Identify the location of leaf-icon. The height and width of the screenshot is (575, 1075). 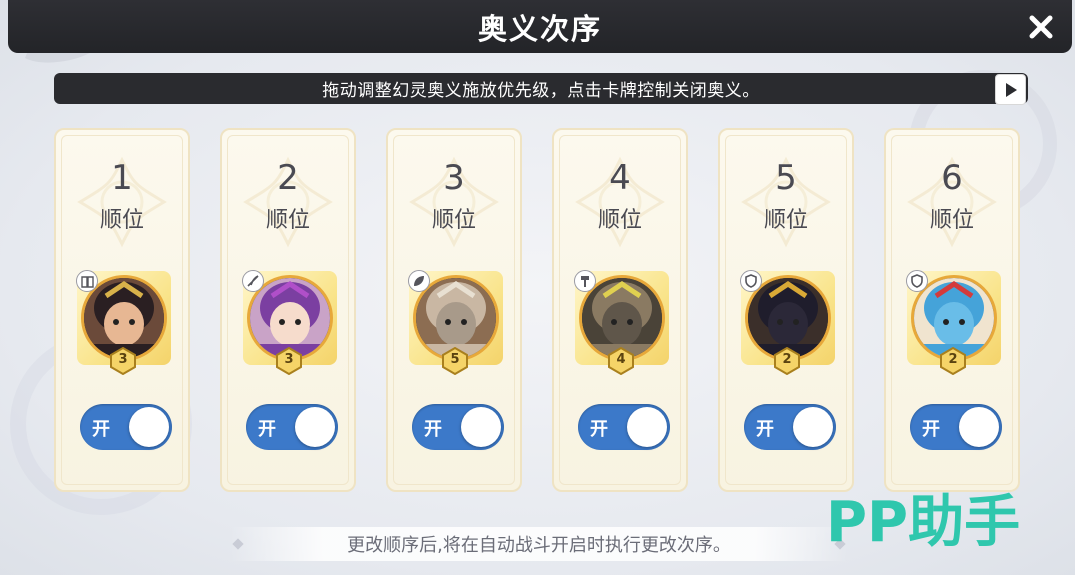
(419, 281).